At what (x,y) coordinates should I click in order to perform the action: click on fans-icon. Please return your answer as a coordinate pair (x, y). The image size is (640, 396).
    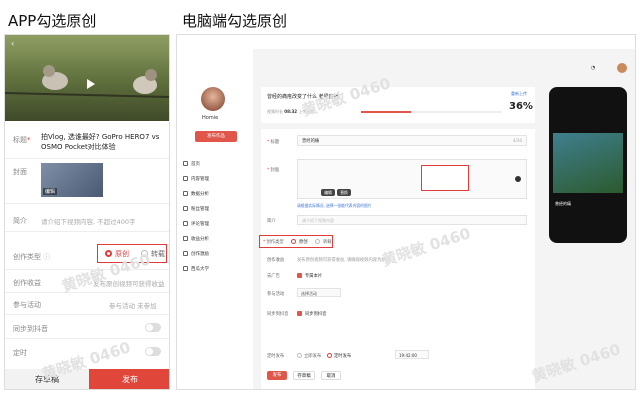
    Looking at the image, I should click on (185, 208).